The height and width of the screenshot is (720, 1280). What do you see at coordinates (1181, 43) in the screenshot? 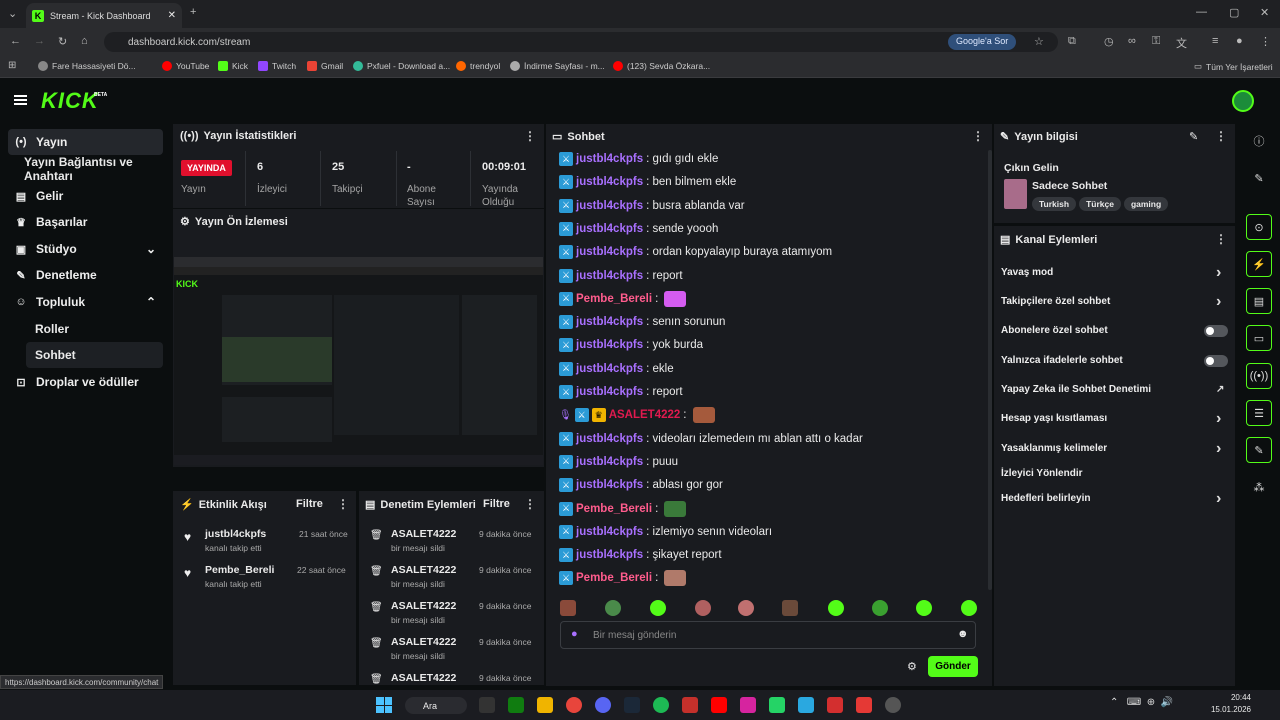
I see `translate-icon: 文` at bounding box center [1181, 43].